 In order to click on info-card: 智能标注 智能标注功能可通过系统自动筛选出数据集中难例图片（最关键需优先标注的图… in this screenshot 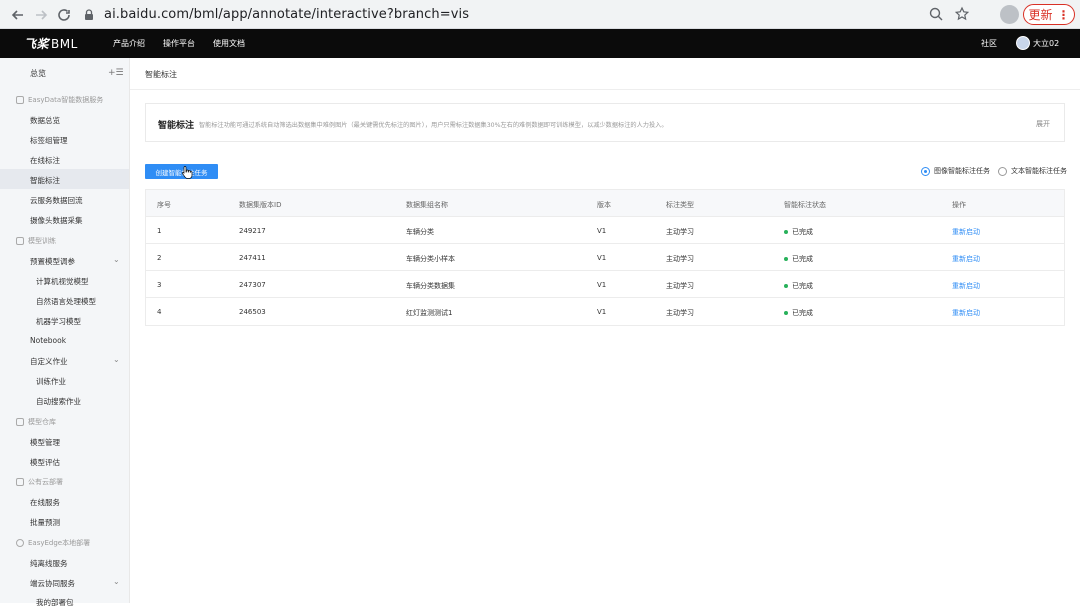, I will do `click(605, 122)`.